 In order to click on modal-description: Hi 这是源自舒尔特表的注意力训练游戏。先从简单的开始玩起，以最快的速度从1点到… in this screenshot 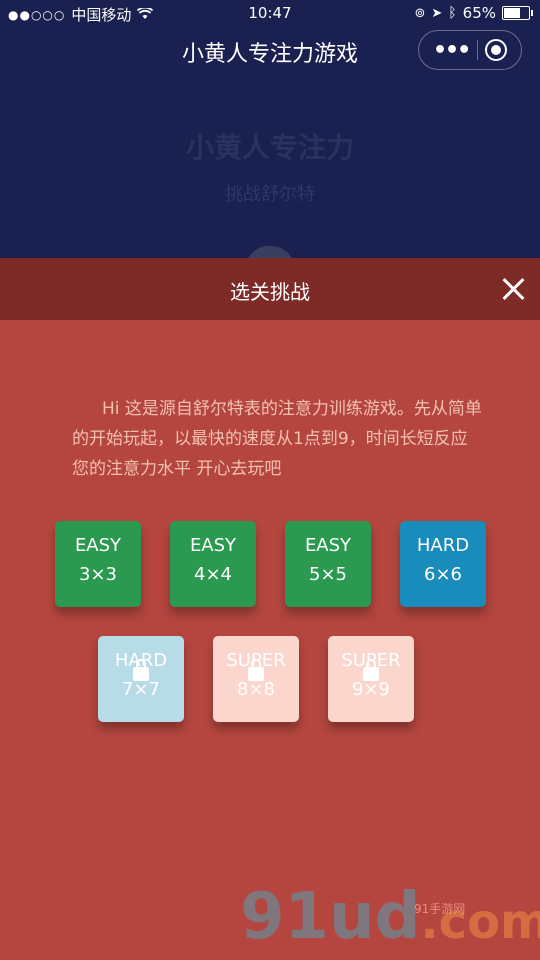, I will do `click(277, 439)`.